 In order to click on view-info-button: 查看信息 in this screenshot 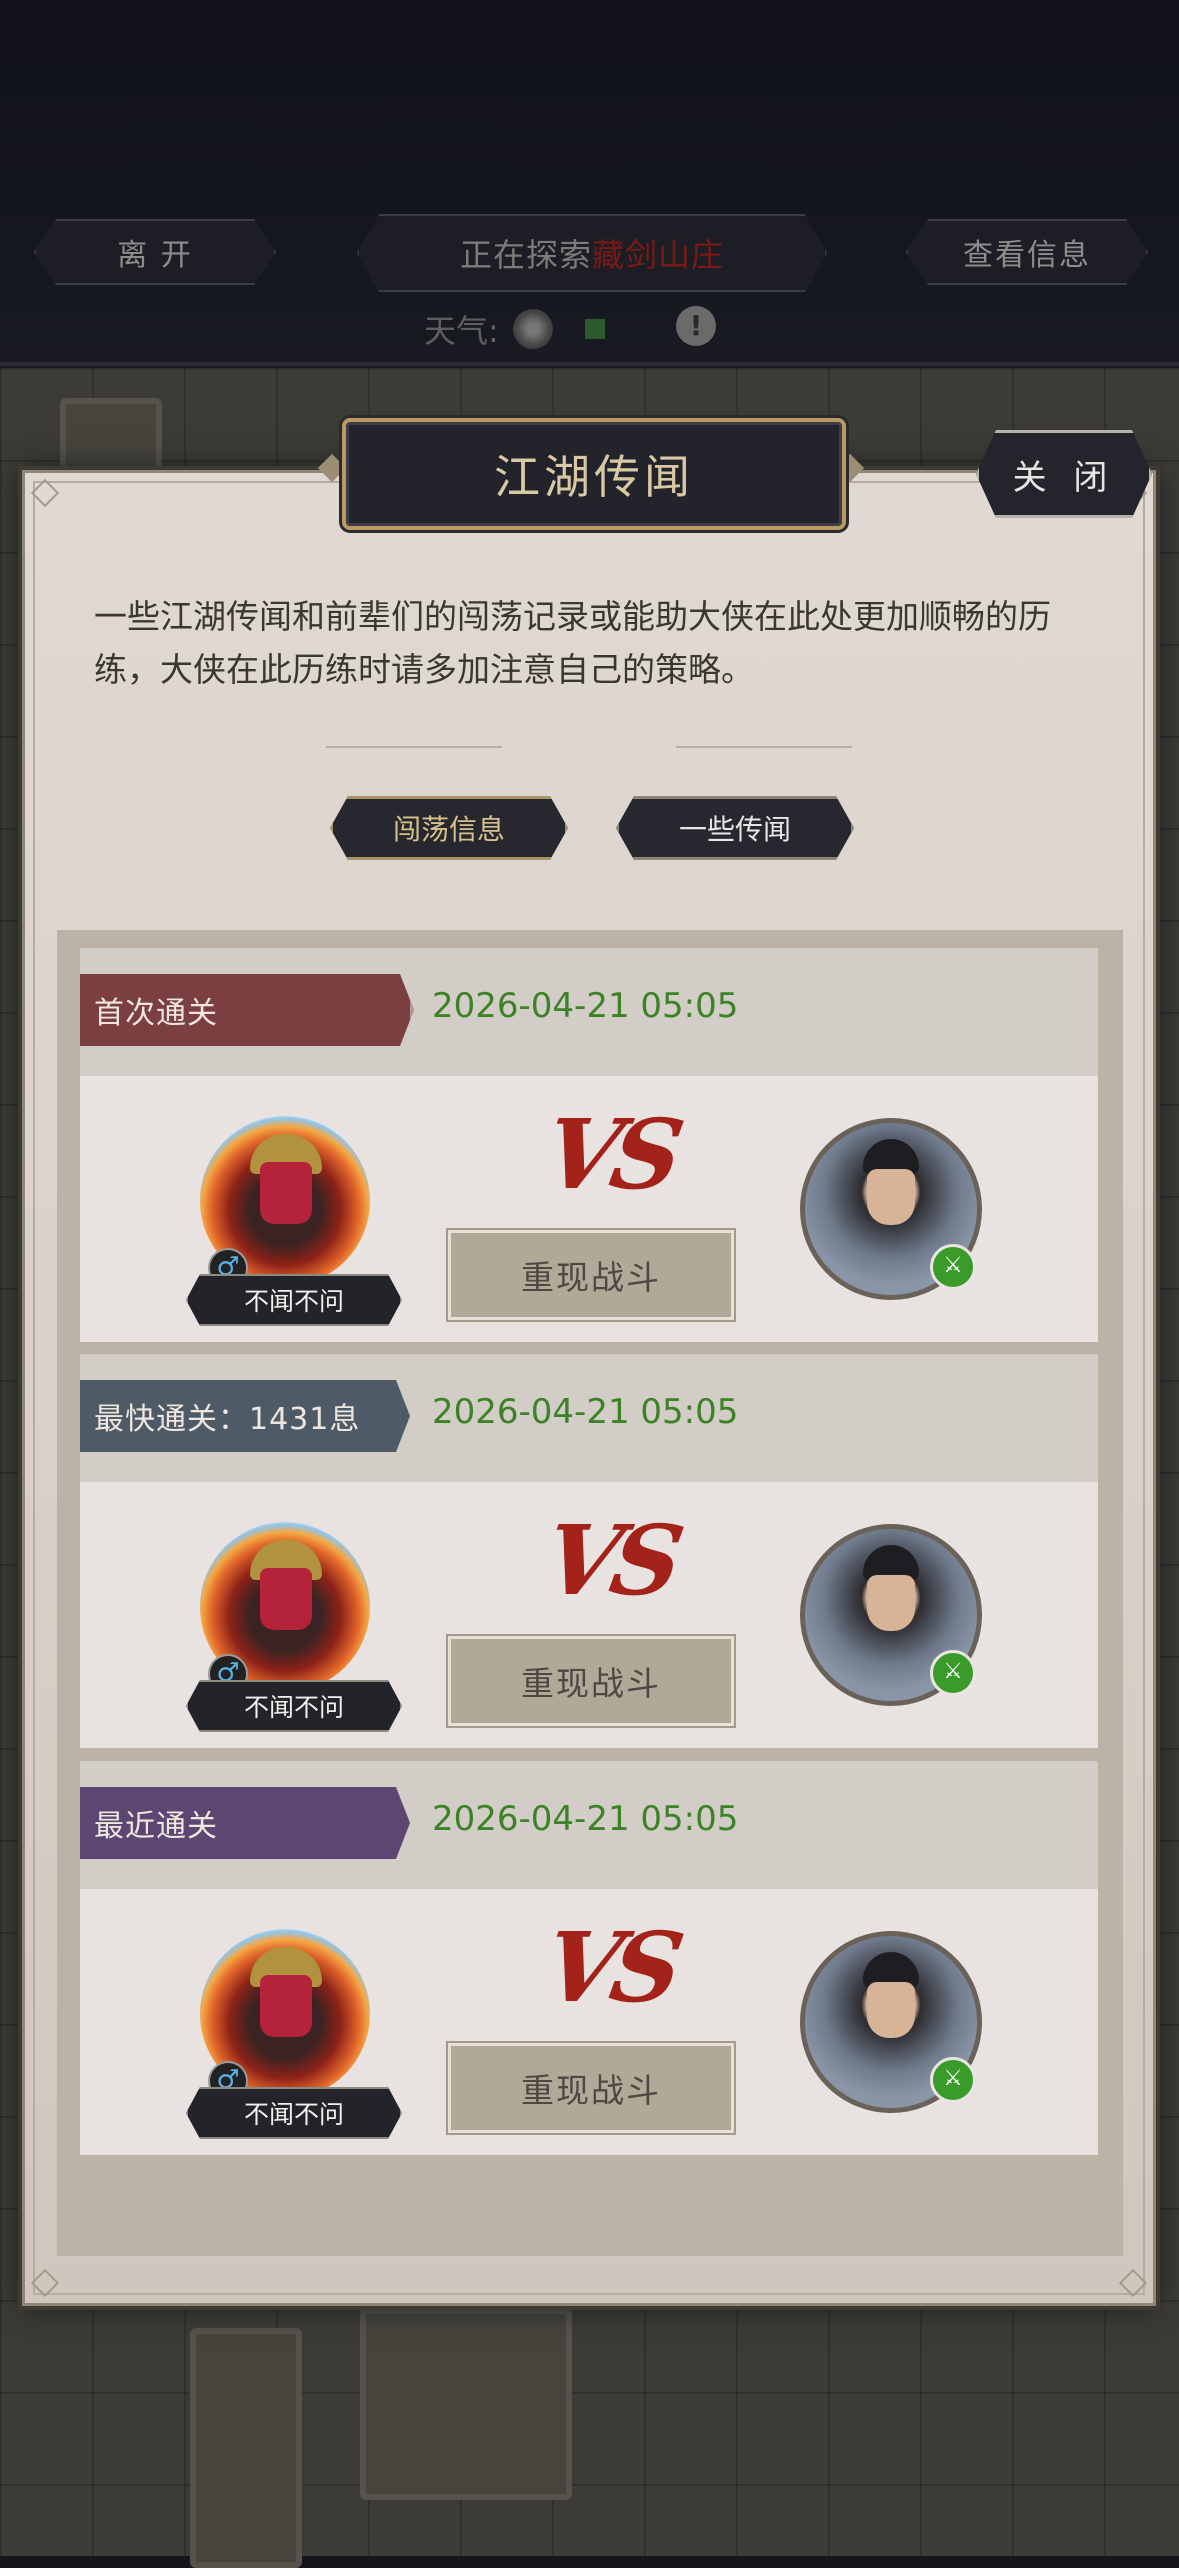, I will do `click(1027, 252)`.